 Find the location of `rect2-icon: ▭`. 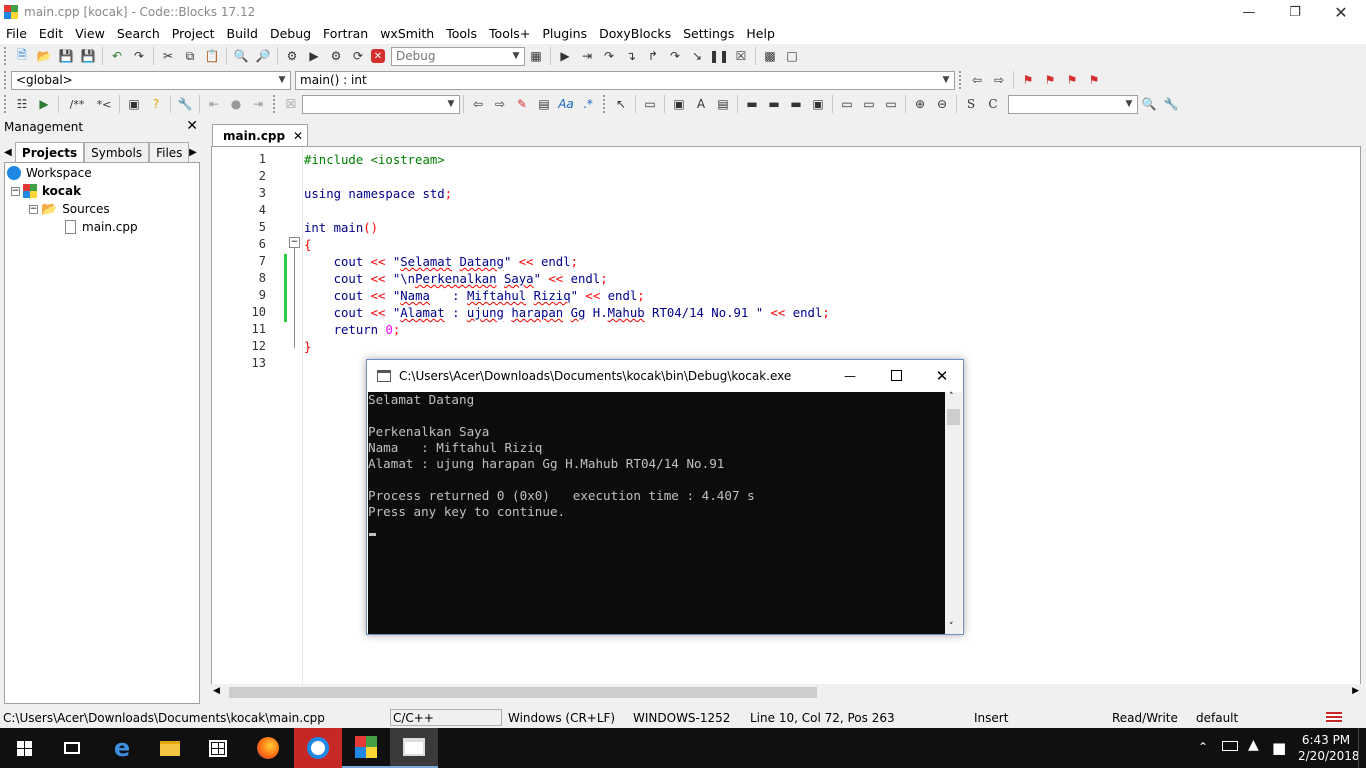

rect2-icon: ▭ is located at coordinates (869, 104).